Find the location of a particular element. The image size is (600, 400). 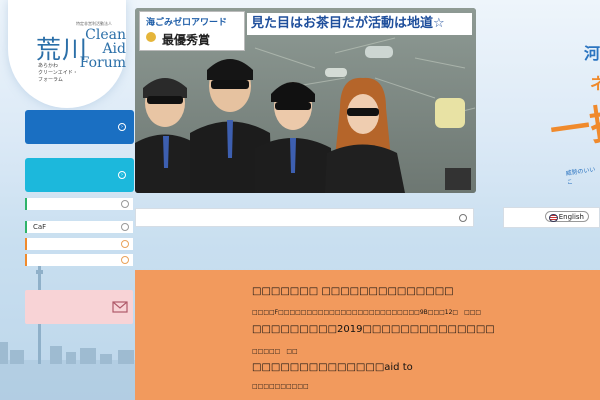

nav-button-primary: › is located at coordinates (79, 127).